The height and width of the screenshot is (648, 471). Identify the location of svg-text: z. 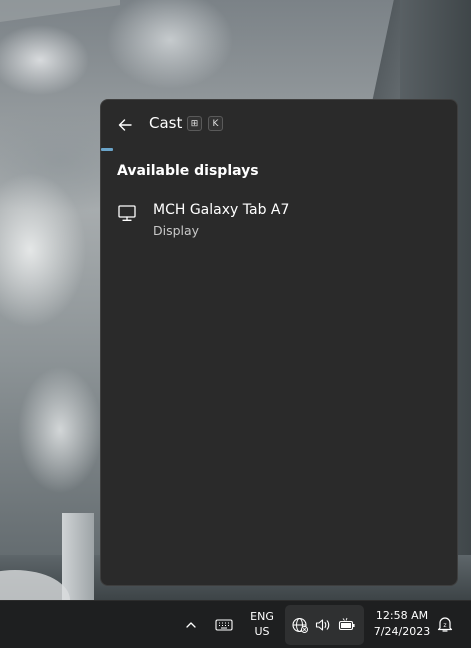
(444, 625).